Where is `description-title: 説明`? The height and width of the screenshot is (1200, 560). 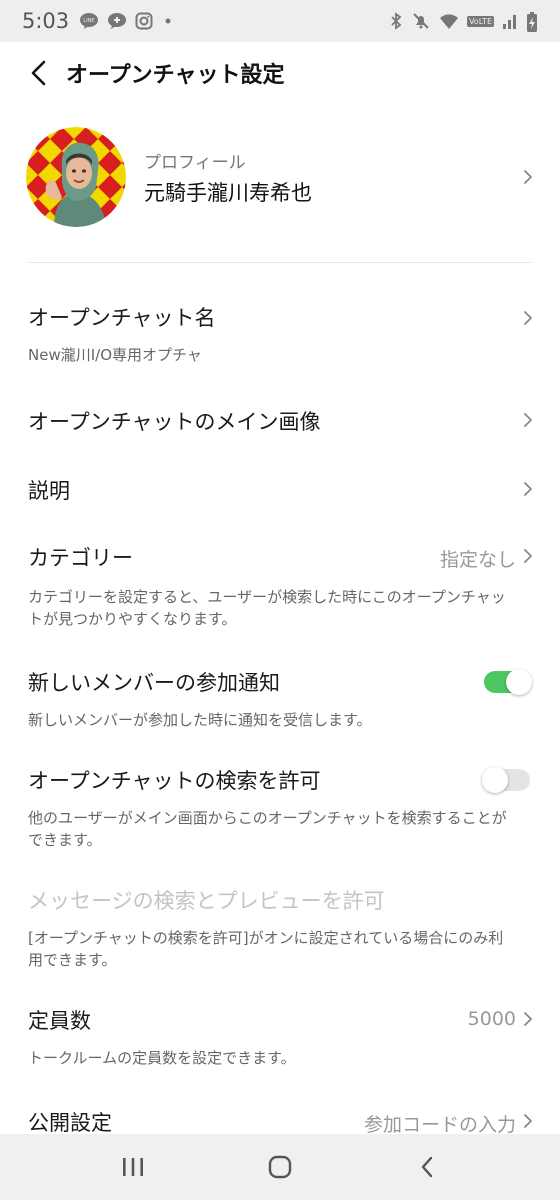
description-title: 説明 is located at coordinates (49, 491).